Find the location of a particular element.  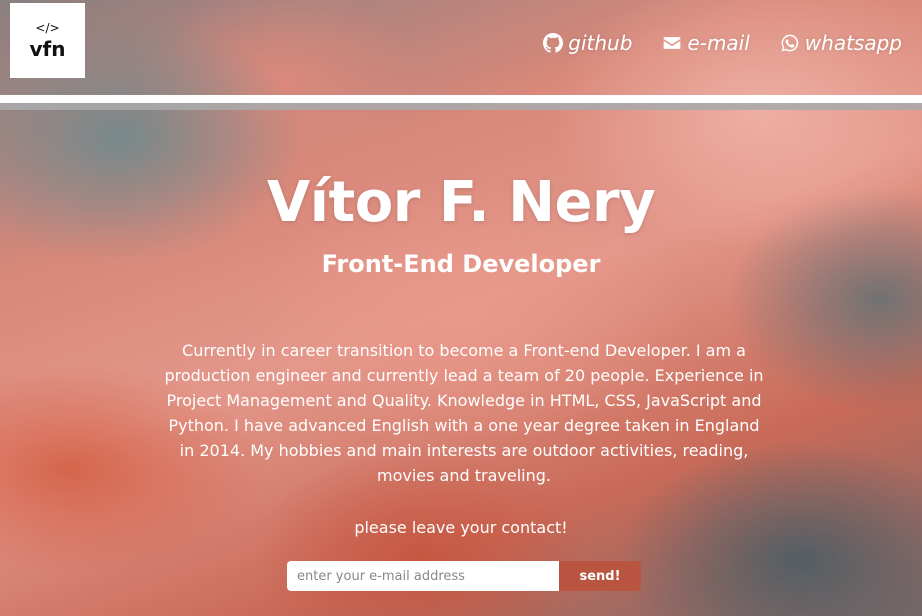

header-divider is located at coordinates (461, 99).